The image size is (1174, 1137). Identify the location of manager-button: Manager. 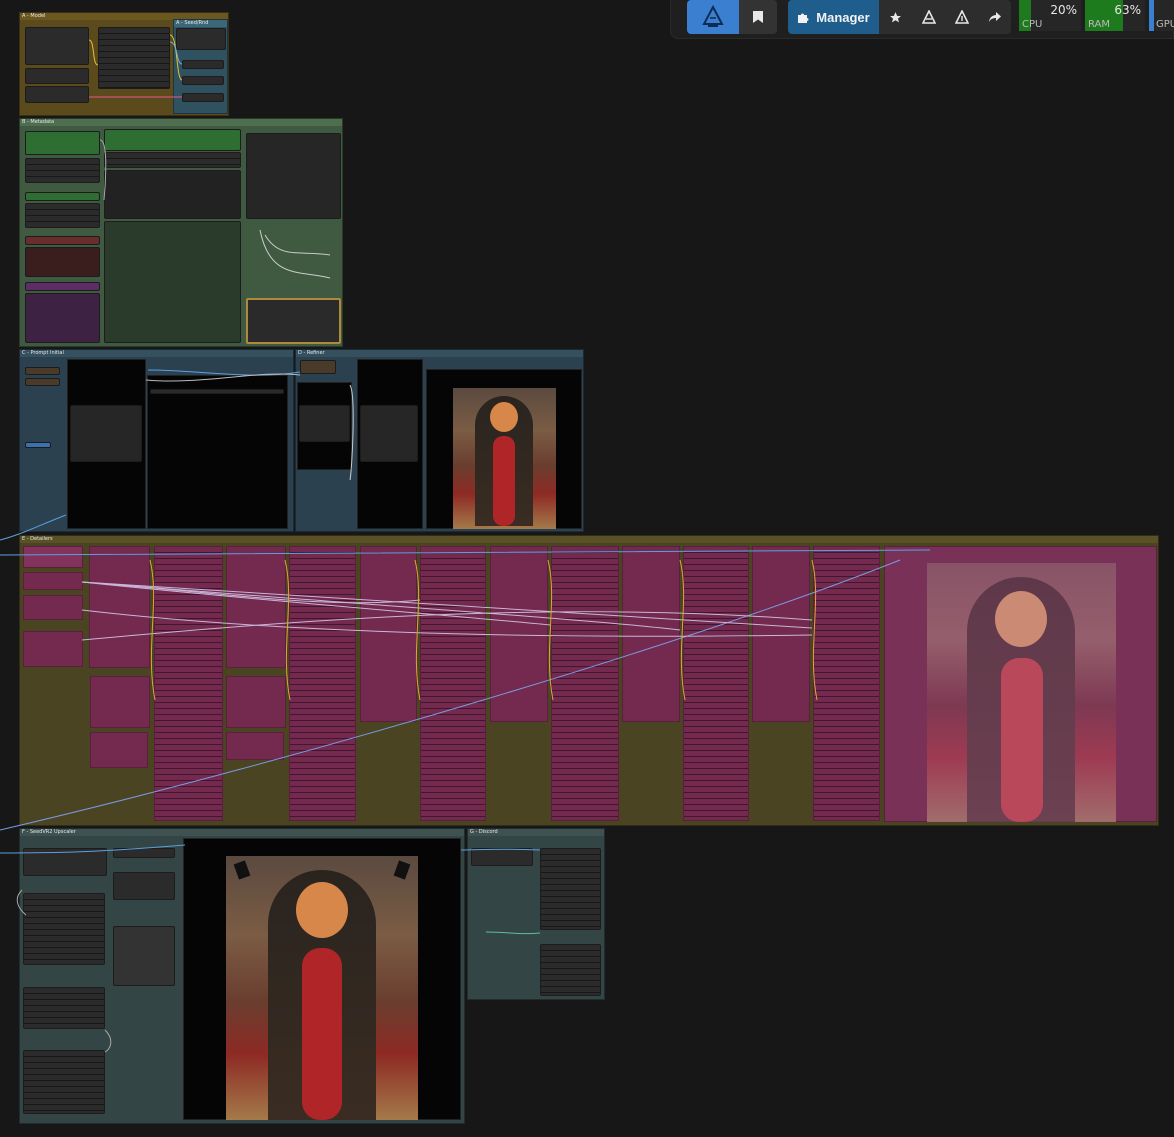
(833, 17).